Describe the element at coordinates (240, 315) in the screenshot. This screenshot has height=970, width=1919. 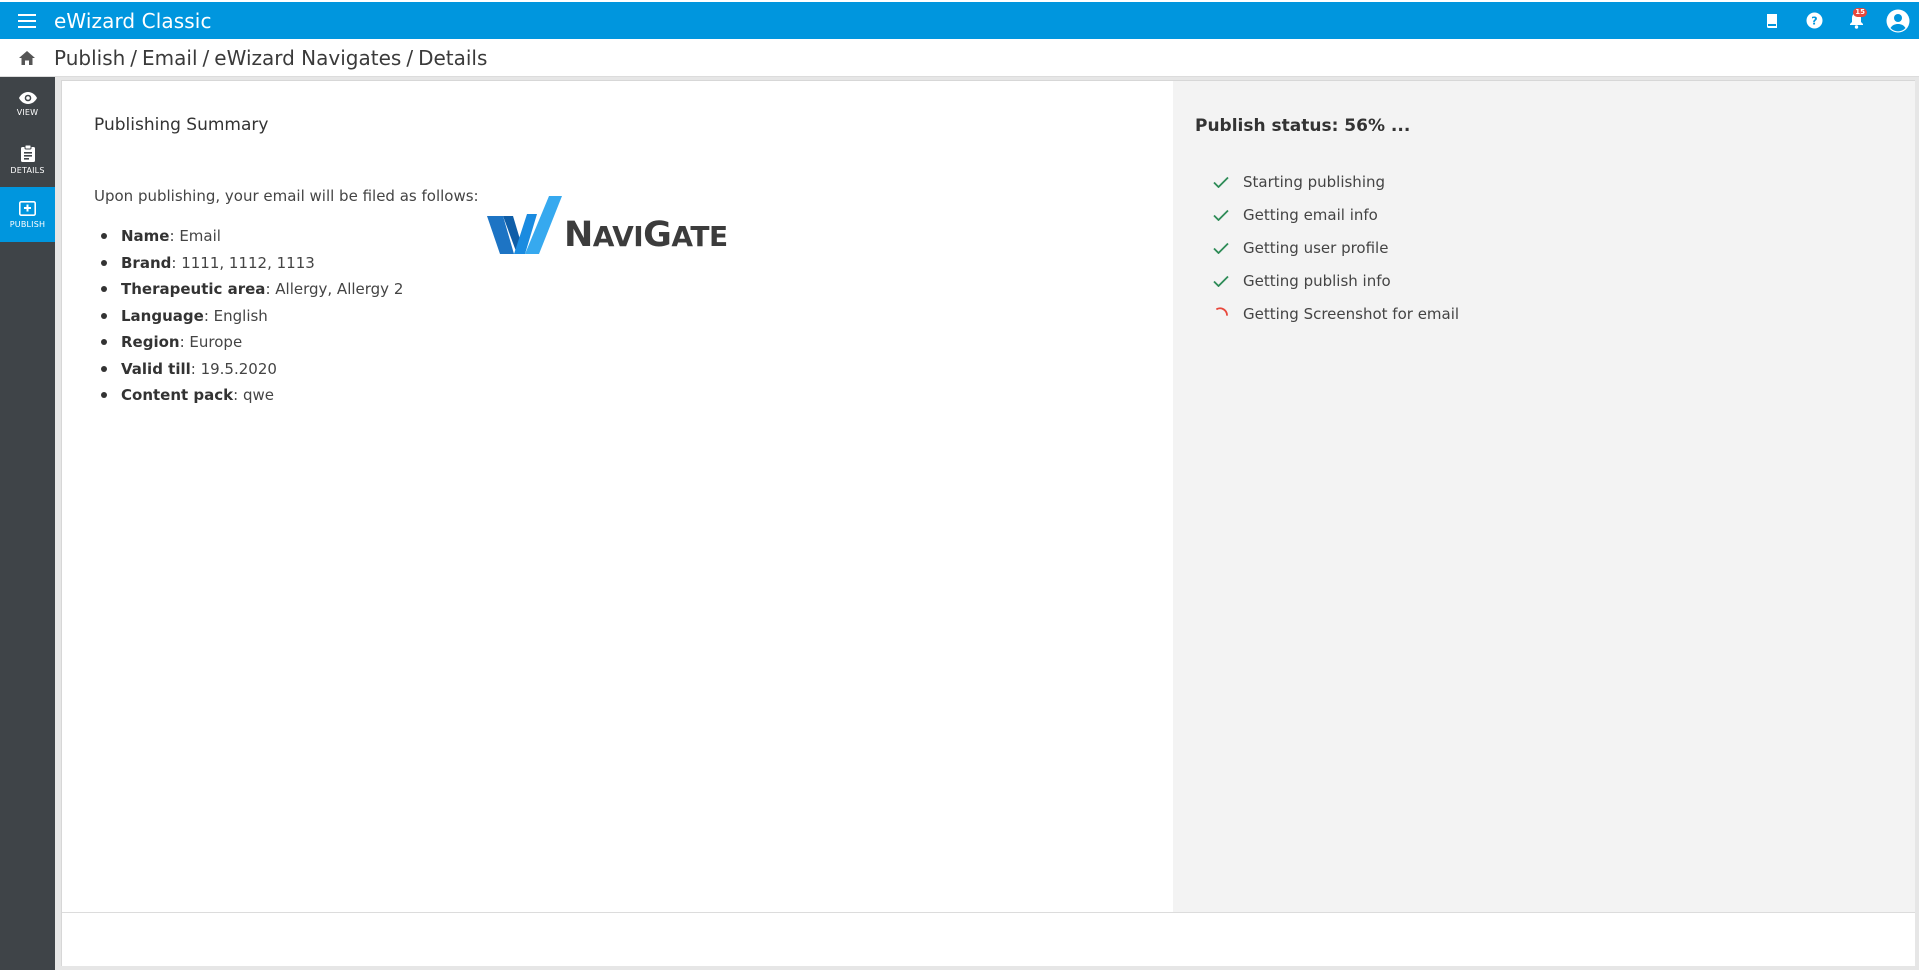
I see `field-value: English` at that location.